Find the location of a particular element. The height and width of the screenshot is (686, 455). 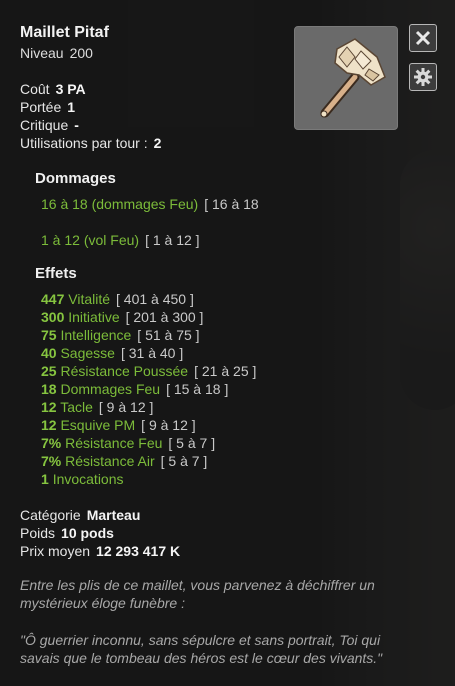

close-button is located at coordinates (423, 38).